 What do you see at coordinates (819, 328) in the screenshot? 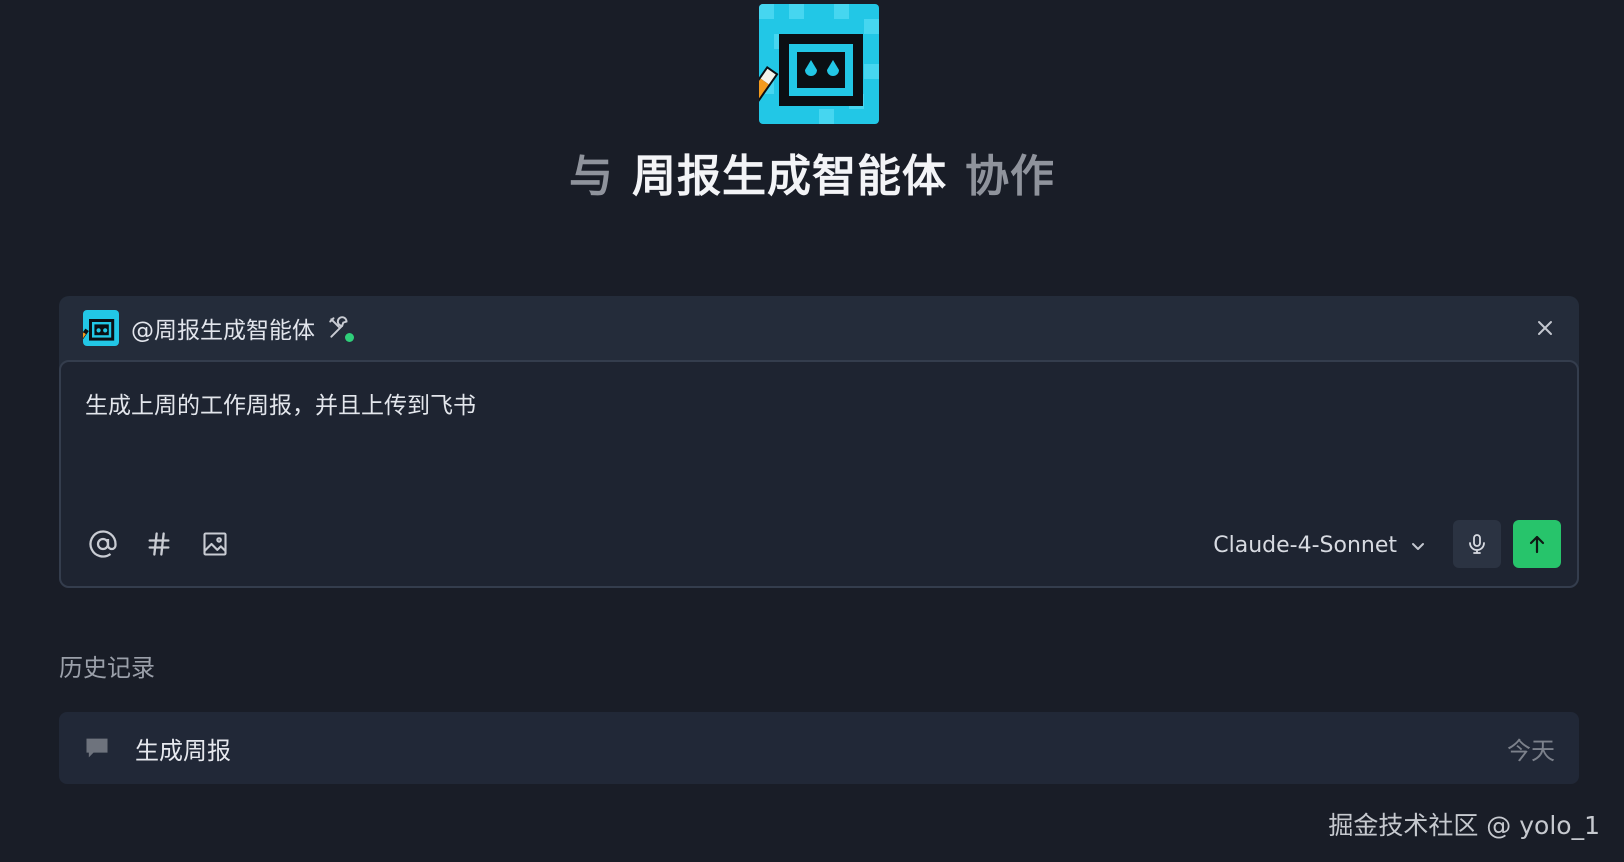
I see `agent-bar: @周报生成智能体` at bounding box center [819, 328].